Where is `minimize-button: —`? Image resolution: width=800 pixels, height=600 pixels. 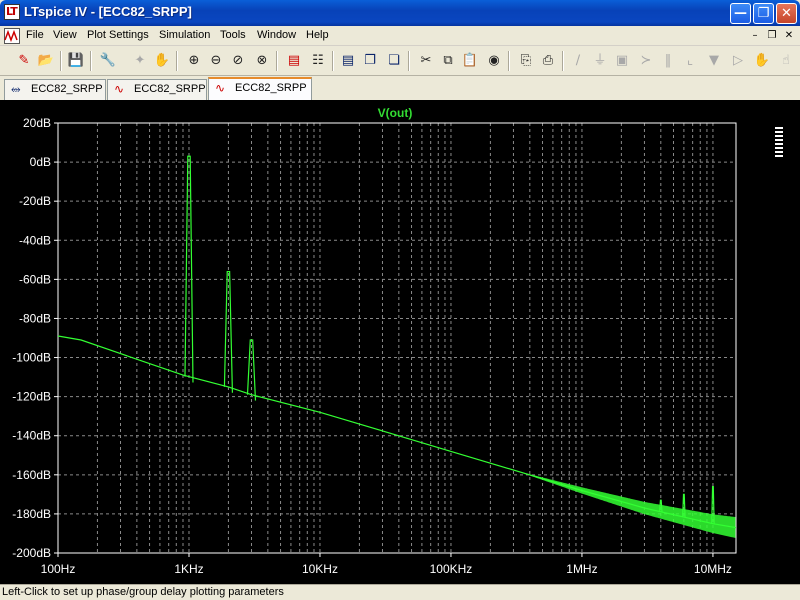
minimize-button: — is located at coordinates (740, 13).